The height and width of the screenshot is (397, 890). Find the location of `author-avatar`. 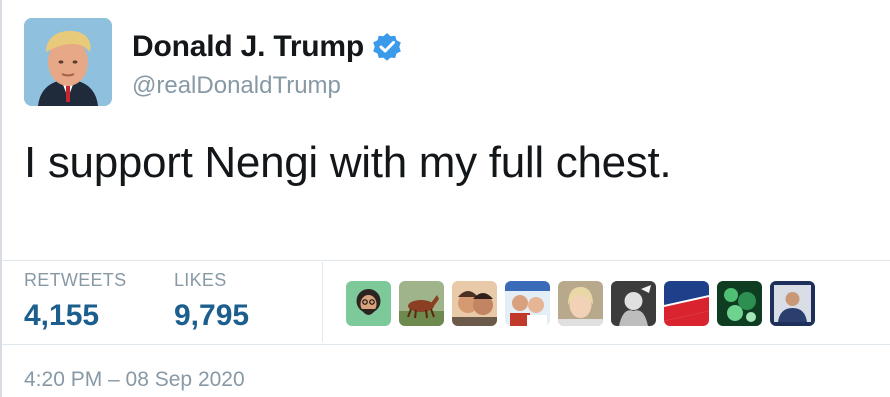

author-avatar is located at coordinates (68, 62).